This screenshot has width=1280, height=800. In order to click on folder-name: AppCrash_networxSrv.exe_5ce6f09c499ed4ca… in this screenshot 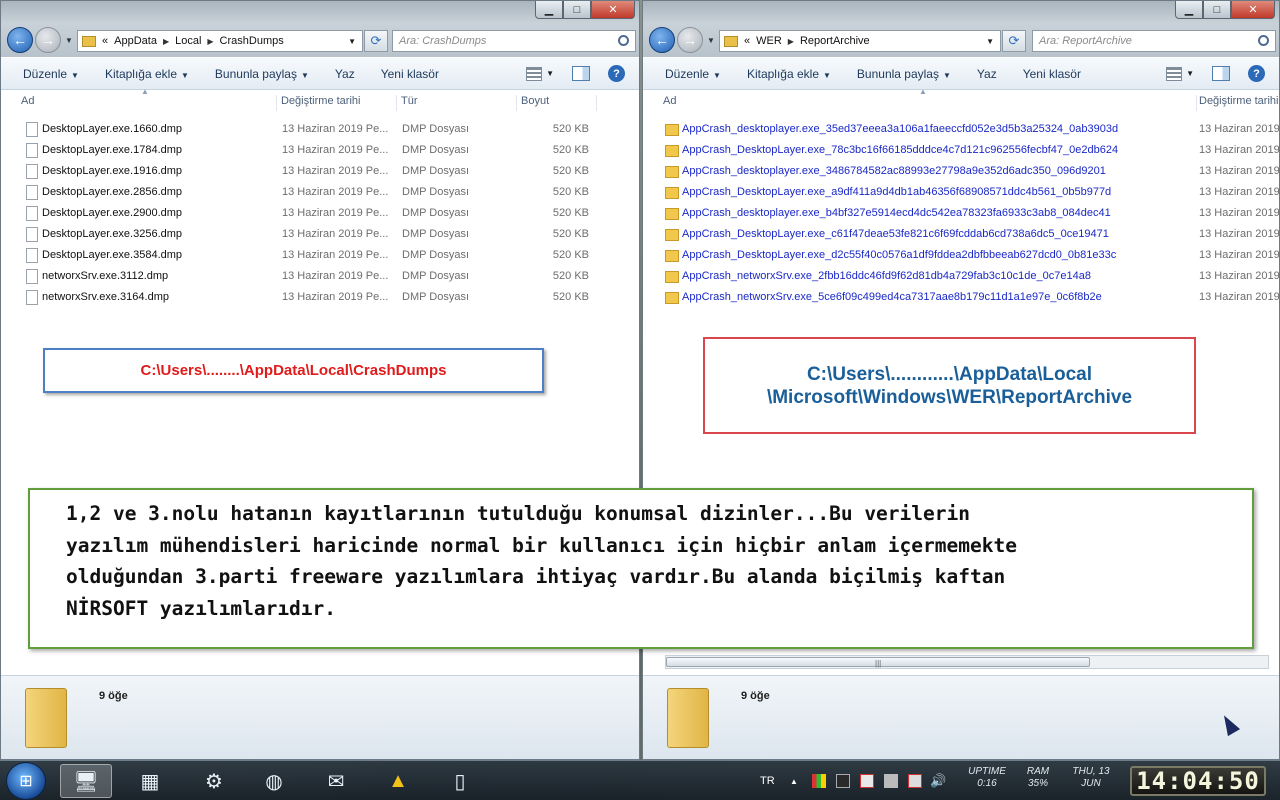, I will do `click(892, 297)`.